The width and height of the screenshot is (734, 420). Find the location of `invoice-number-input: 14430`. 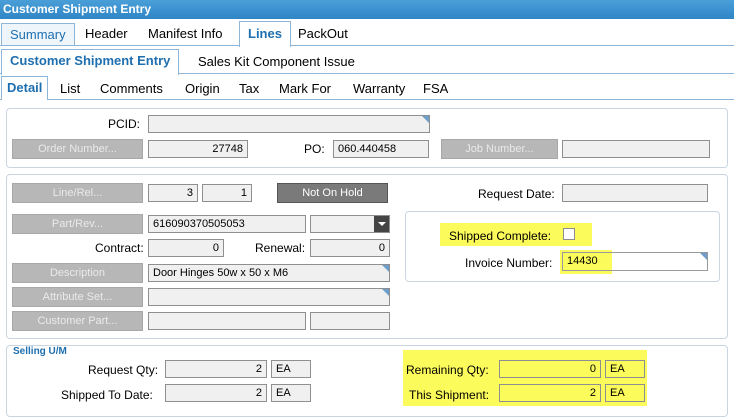

invoice-number-input: 14430 is located at coordinates (635, 261).